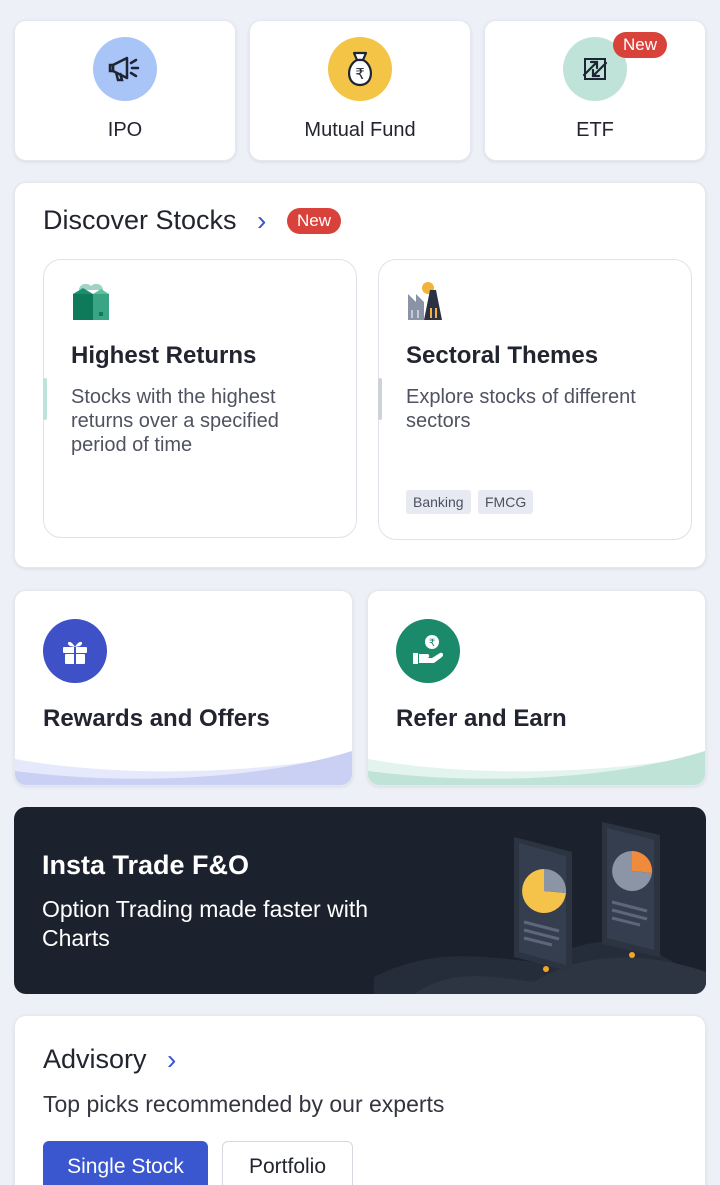 This screenshot has width=720, height=1185. I want to click on mutual-fund-label: Mutual Fund, so click(360, 130).